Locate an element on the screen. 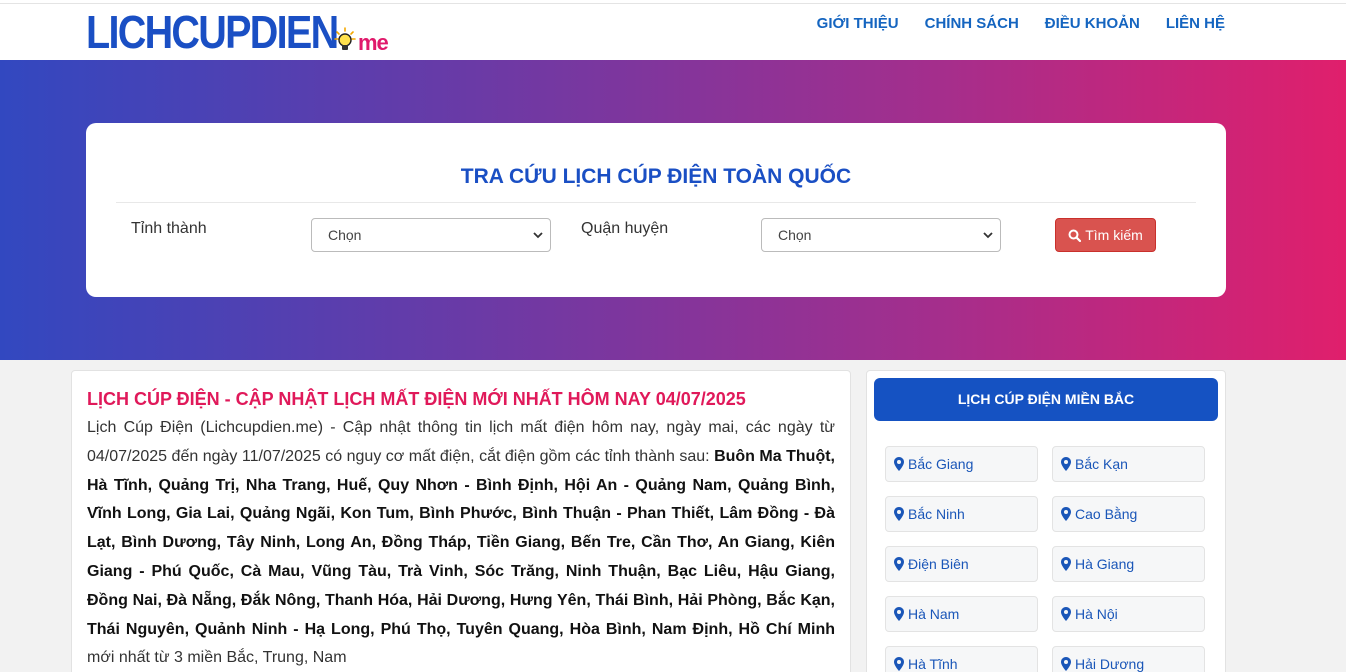  nav-link-contact: LIÊN HỆ is located at coordinates (1195, 24).